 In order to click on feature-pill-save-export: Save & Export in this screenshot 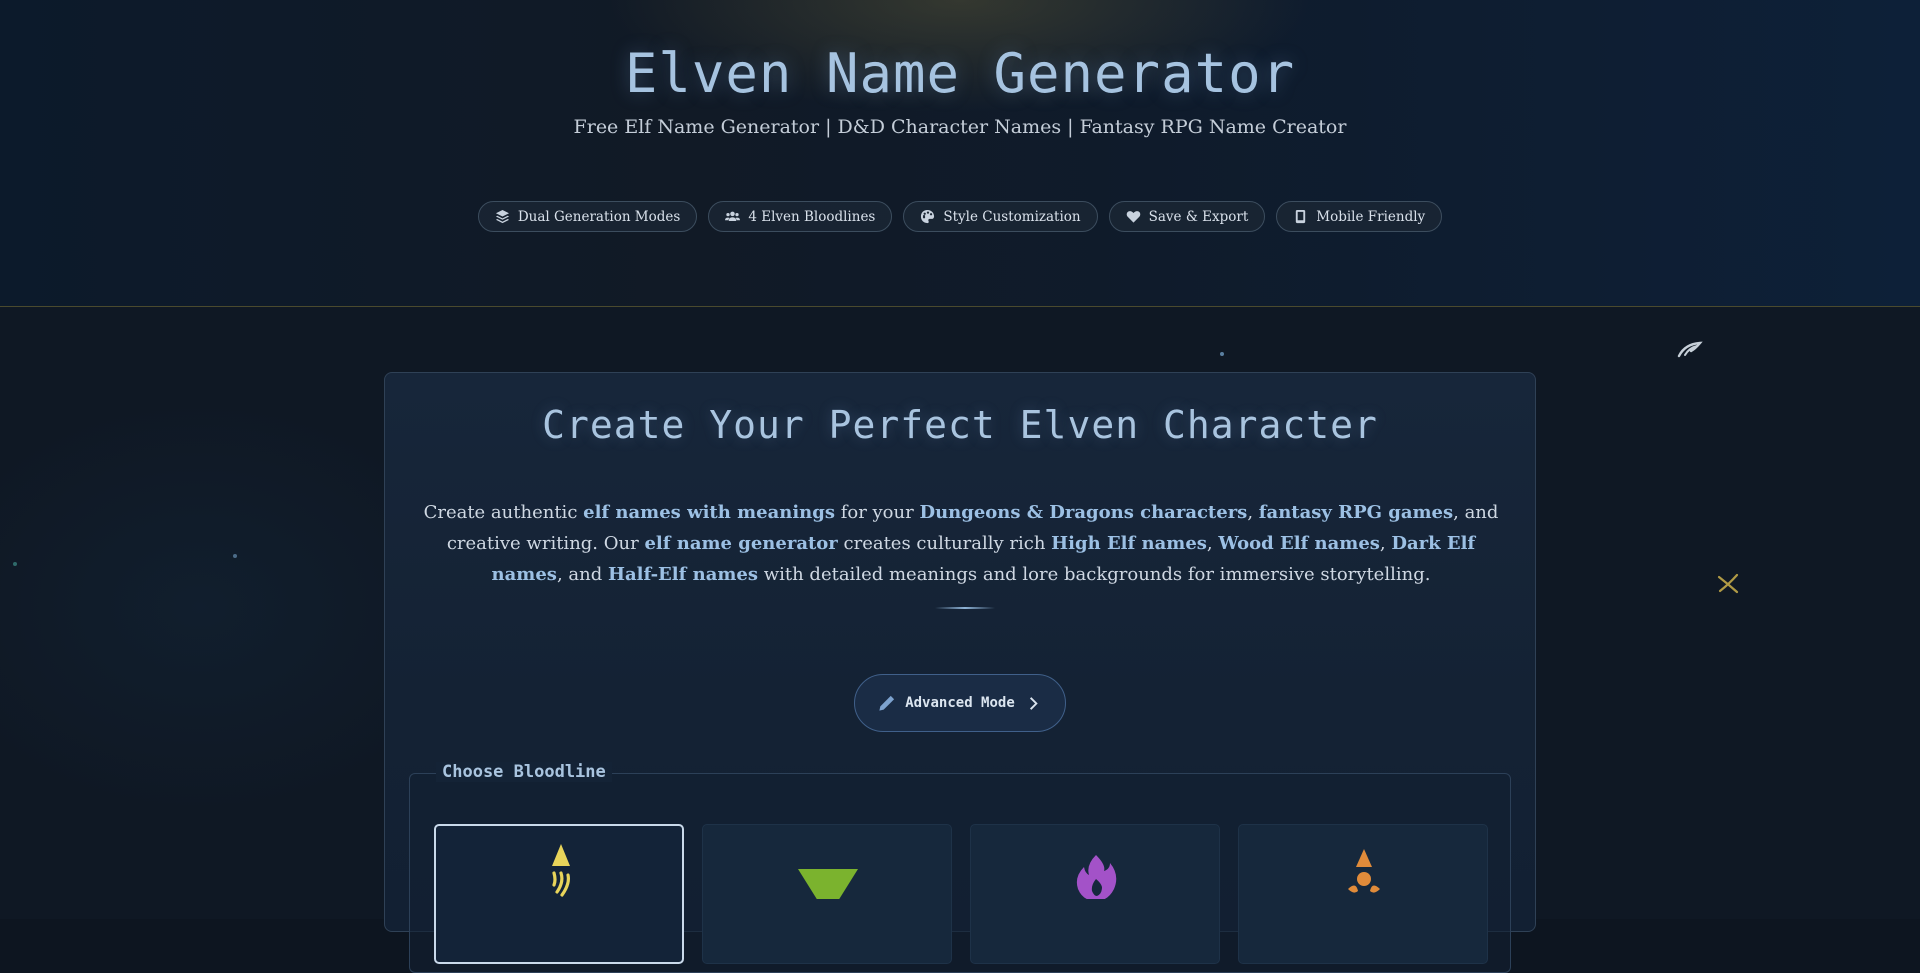, I will do `click(1187, 216)`.